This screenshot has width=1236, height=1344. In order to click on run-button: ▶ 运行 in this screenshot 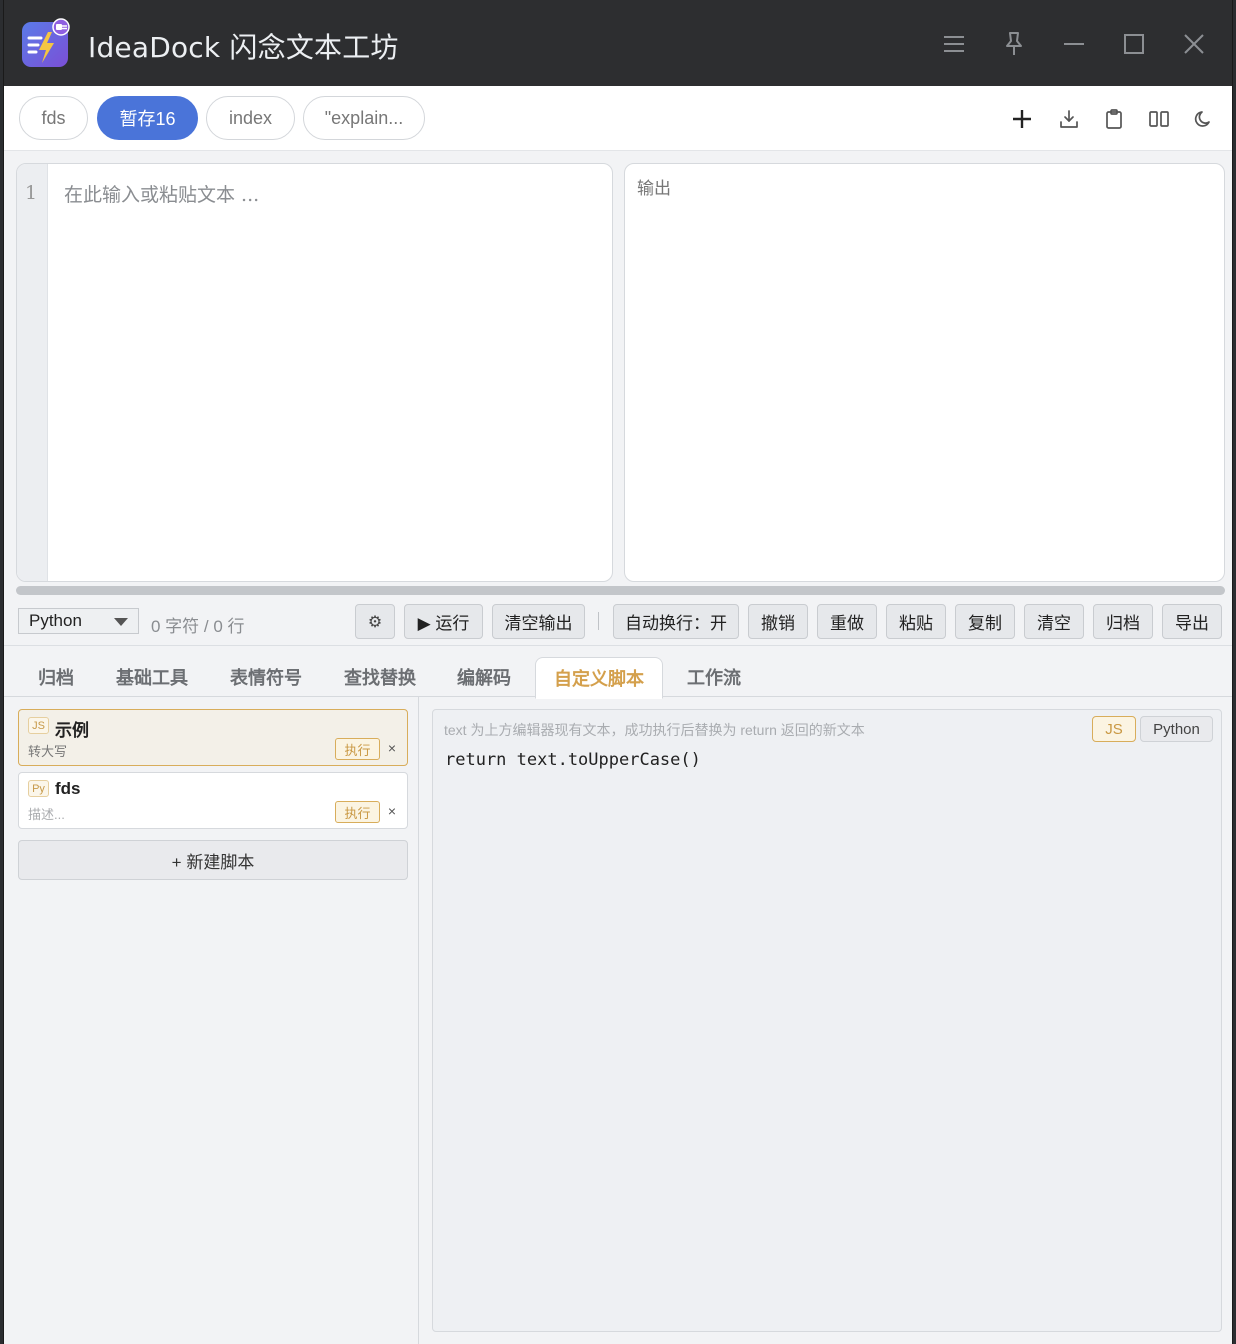, I will do `click(443, 621)`.